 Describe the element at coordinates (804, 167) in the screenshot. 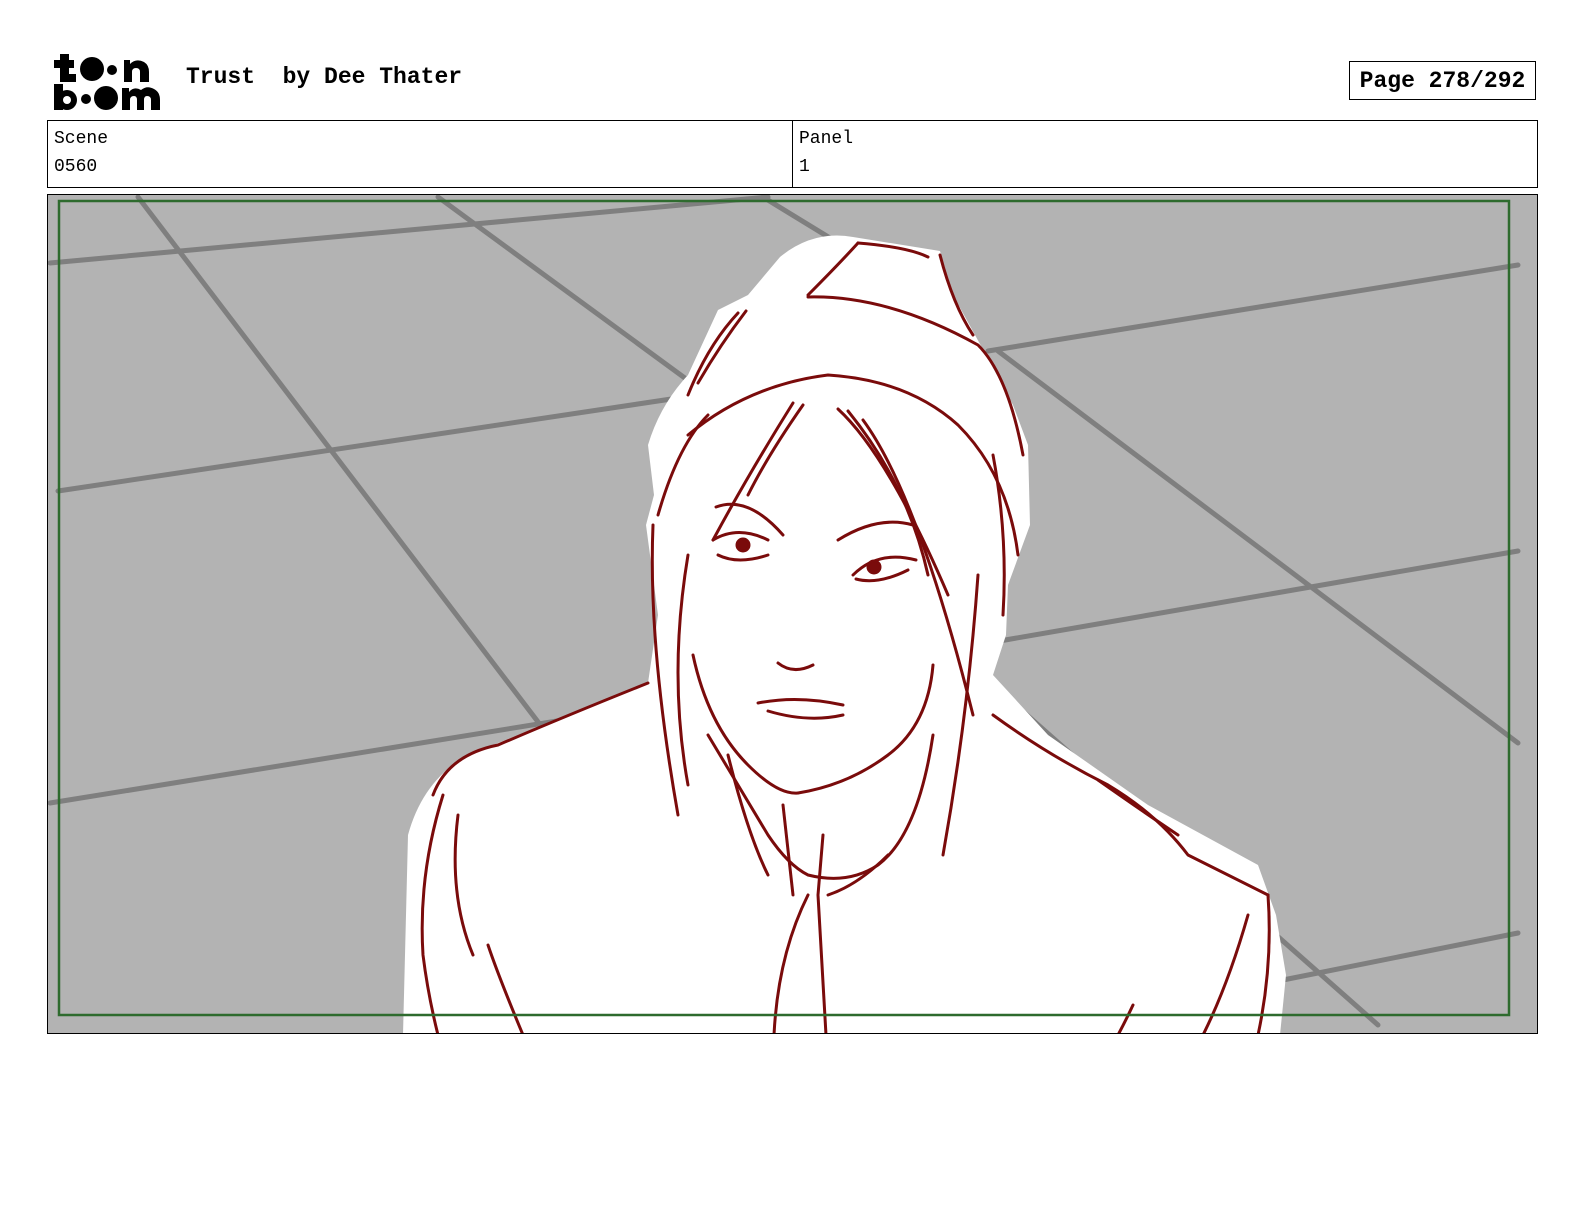

I see `panel-value: 1` at that location.